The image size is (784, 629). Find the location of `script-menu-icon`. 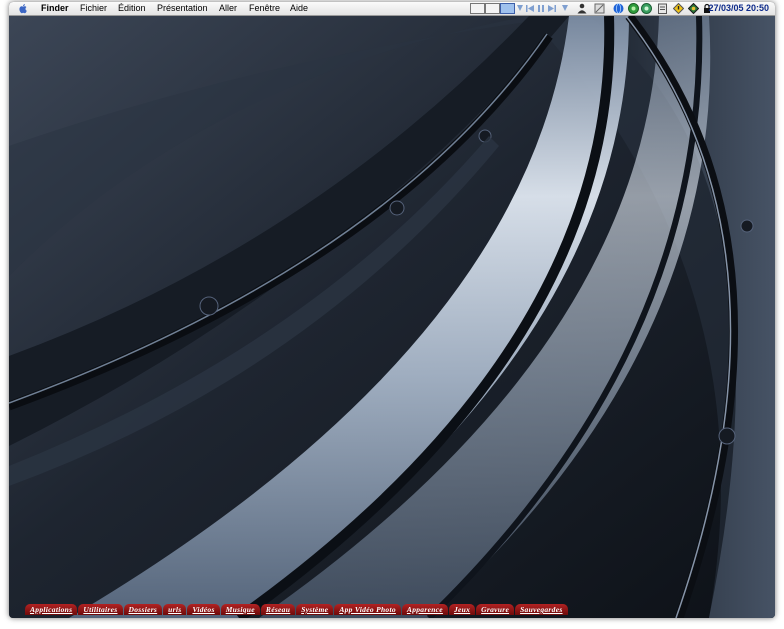

script-menu-icon is located at coordinates (599, 8).